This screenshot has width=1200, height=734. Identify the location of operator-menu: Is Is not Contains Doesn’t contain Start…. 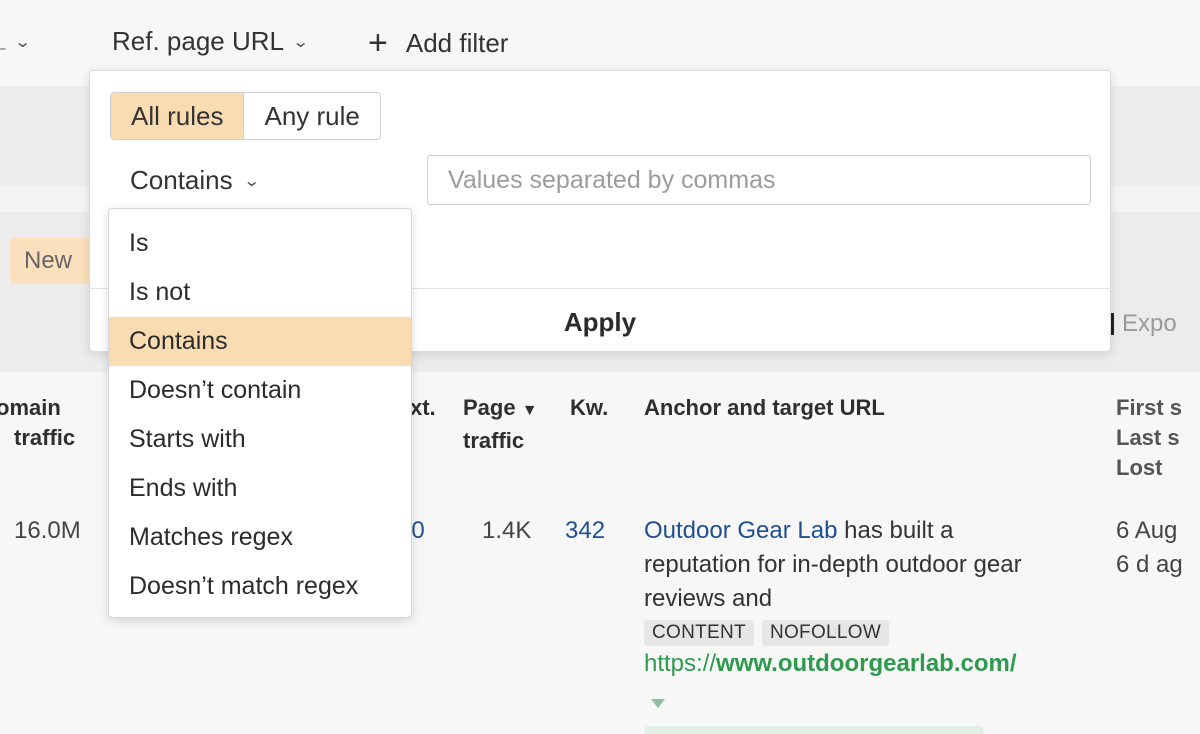
(260, 413).